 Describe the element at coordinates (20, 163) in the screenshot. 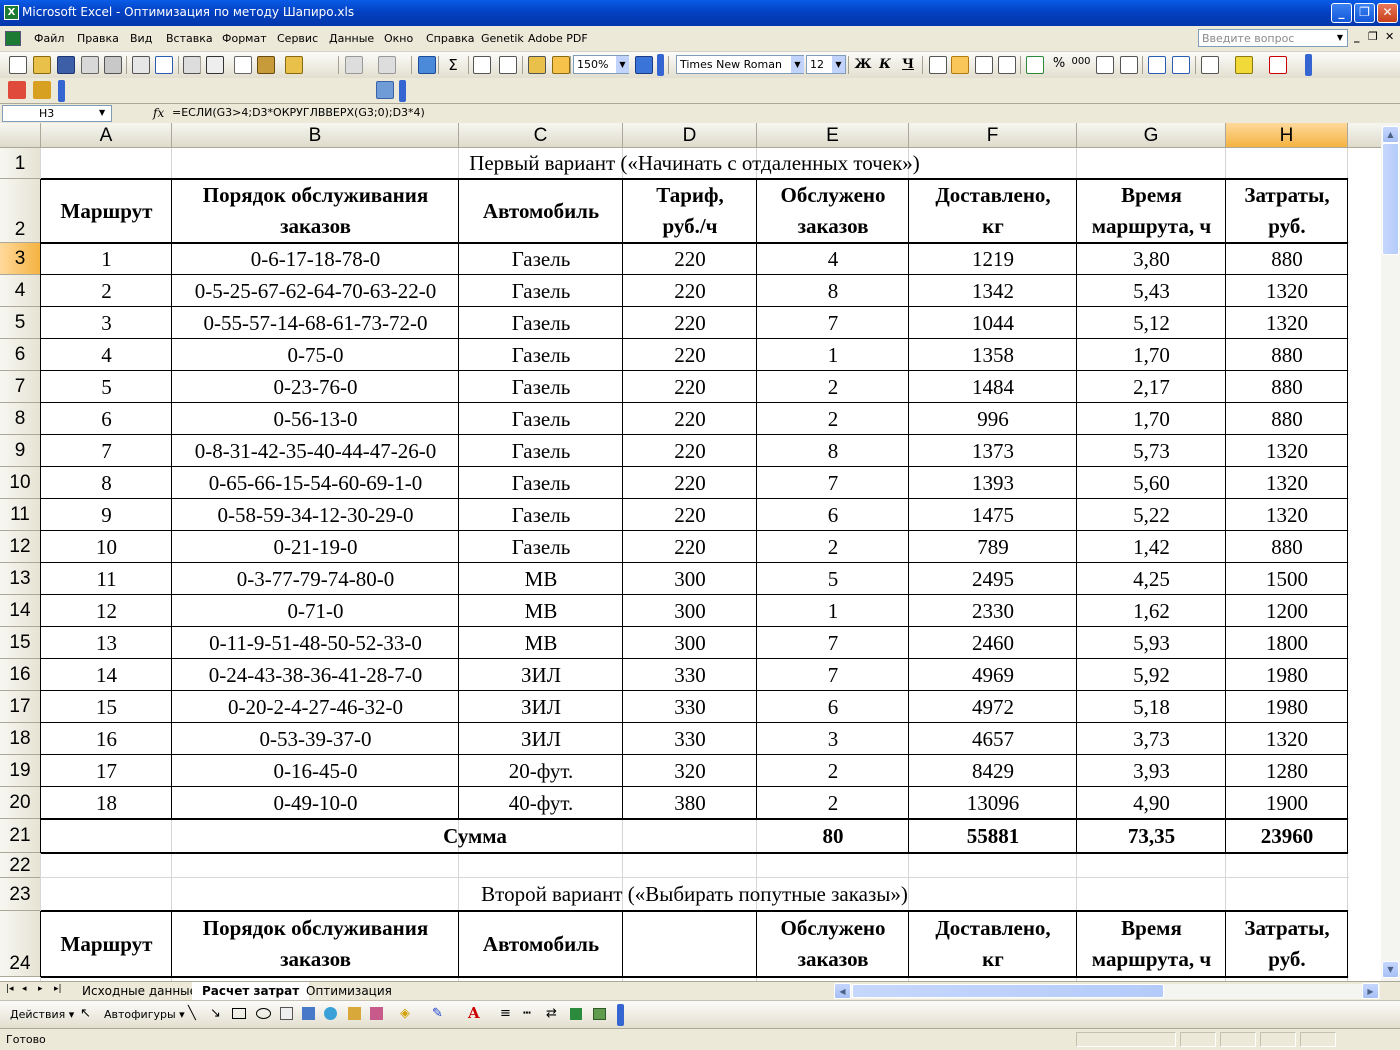

I see `row-header-1: 1` at that location.